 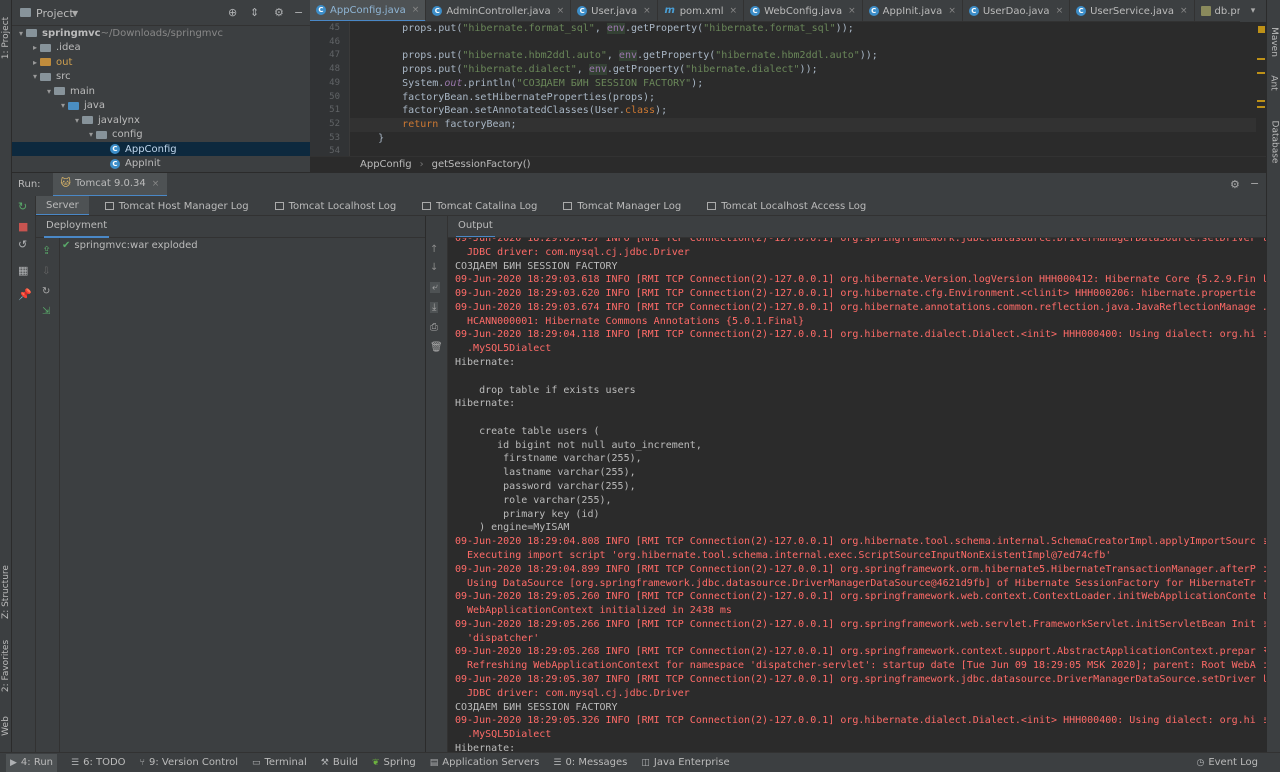 What do you see at coordinates (485, 762) in the screenshot?
I see `servers-tool-button: ▤ Application Servers` at bounding box center [485, 762].